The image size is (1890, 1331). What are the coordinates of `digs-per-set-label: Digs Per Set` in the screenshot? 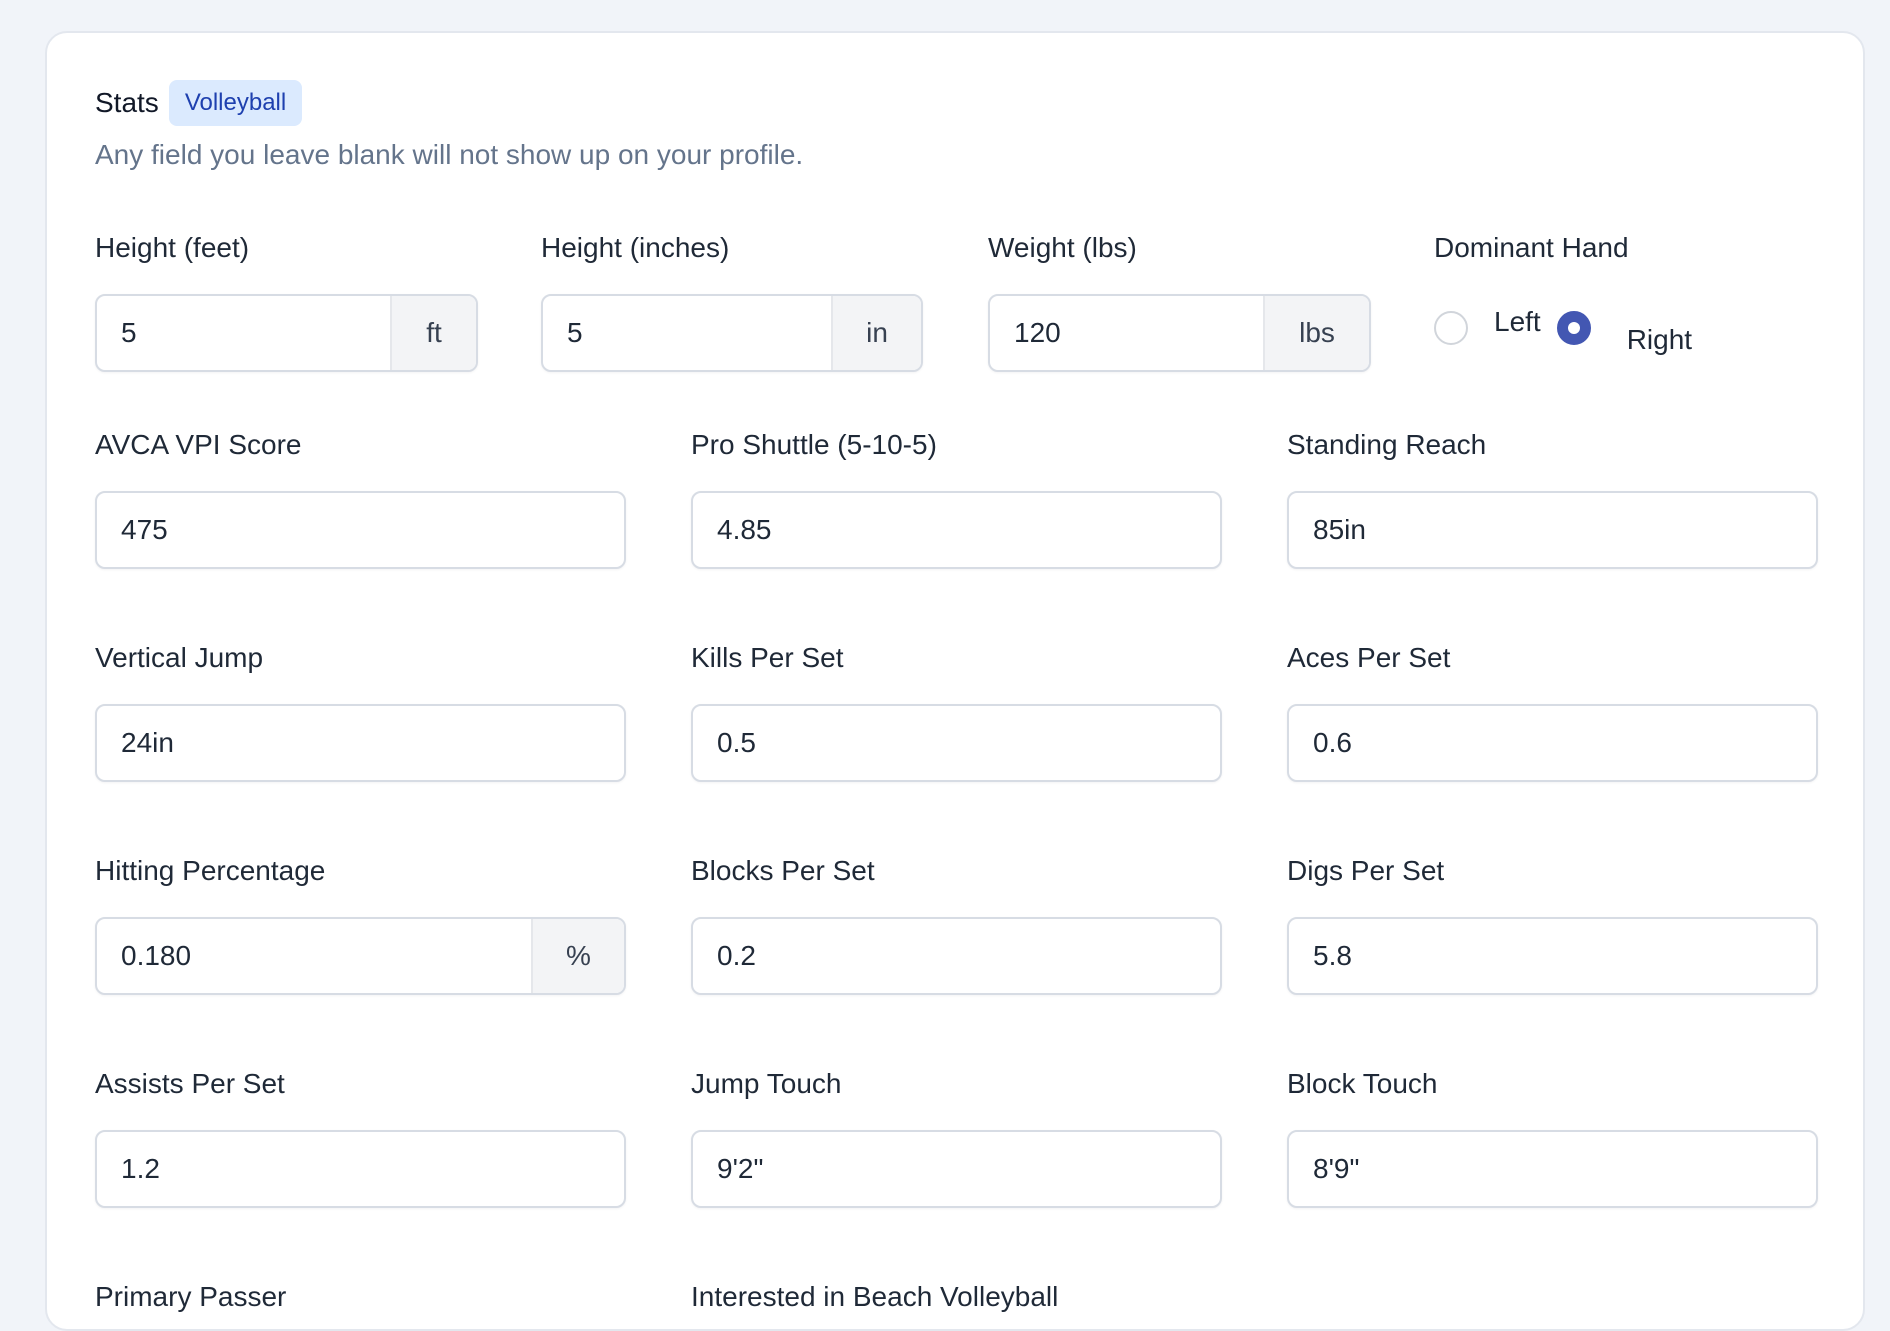 It's located at (1366, 870).